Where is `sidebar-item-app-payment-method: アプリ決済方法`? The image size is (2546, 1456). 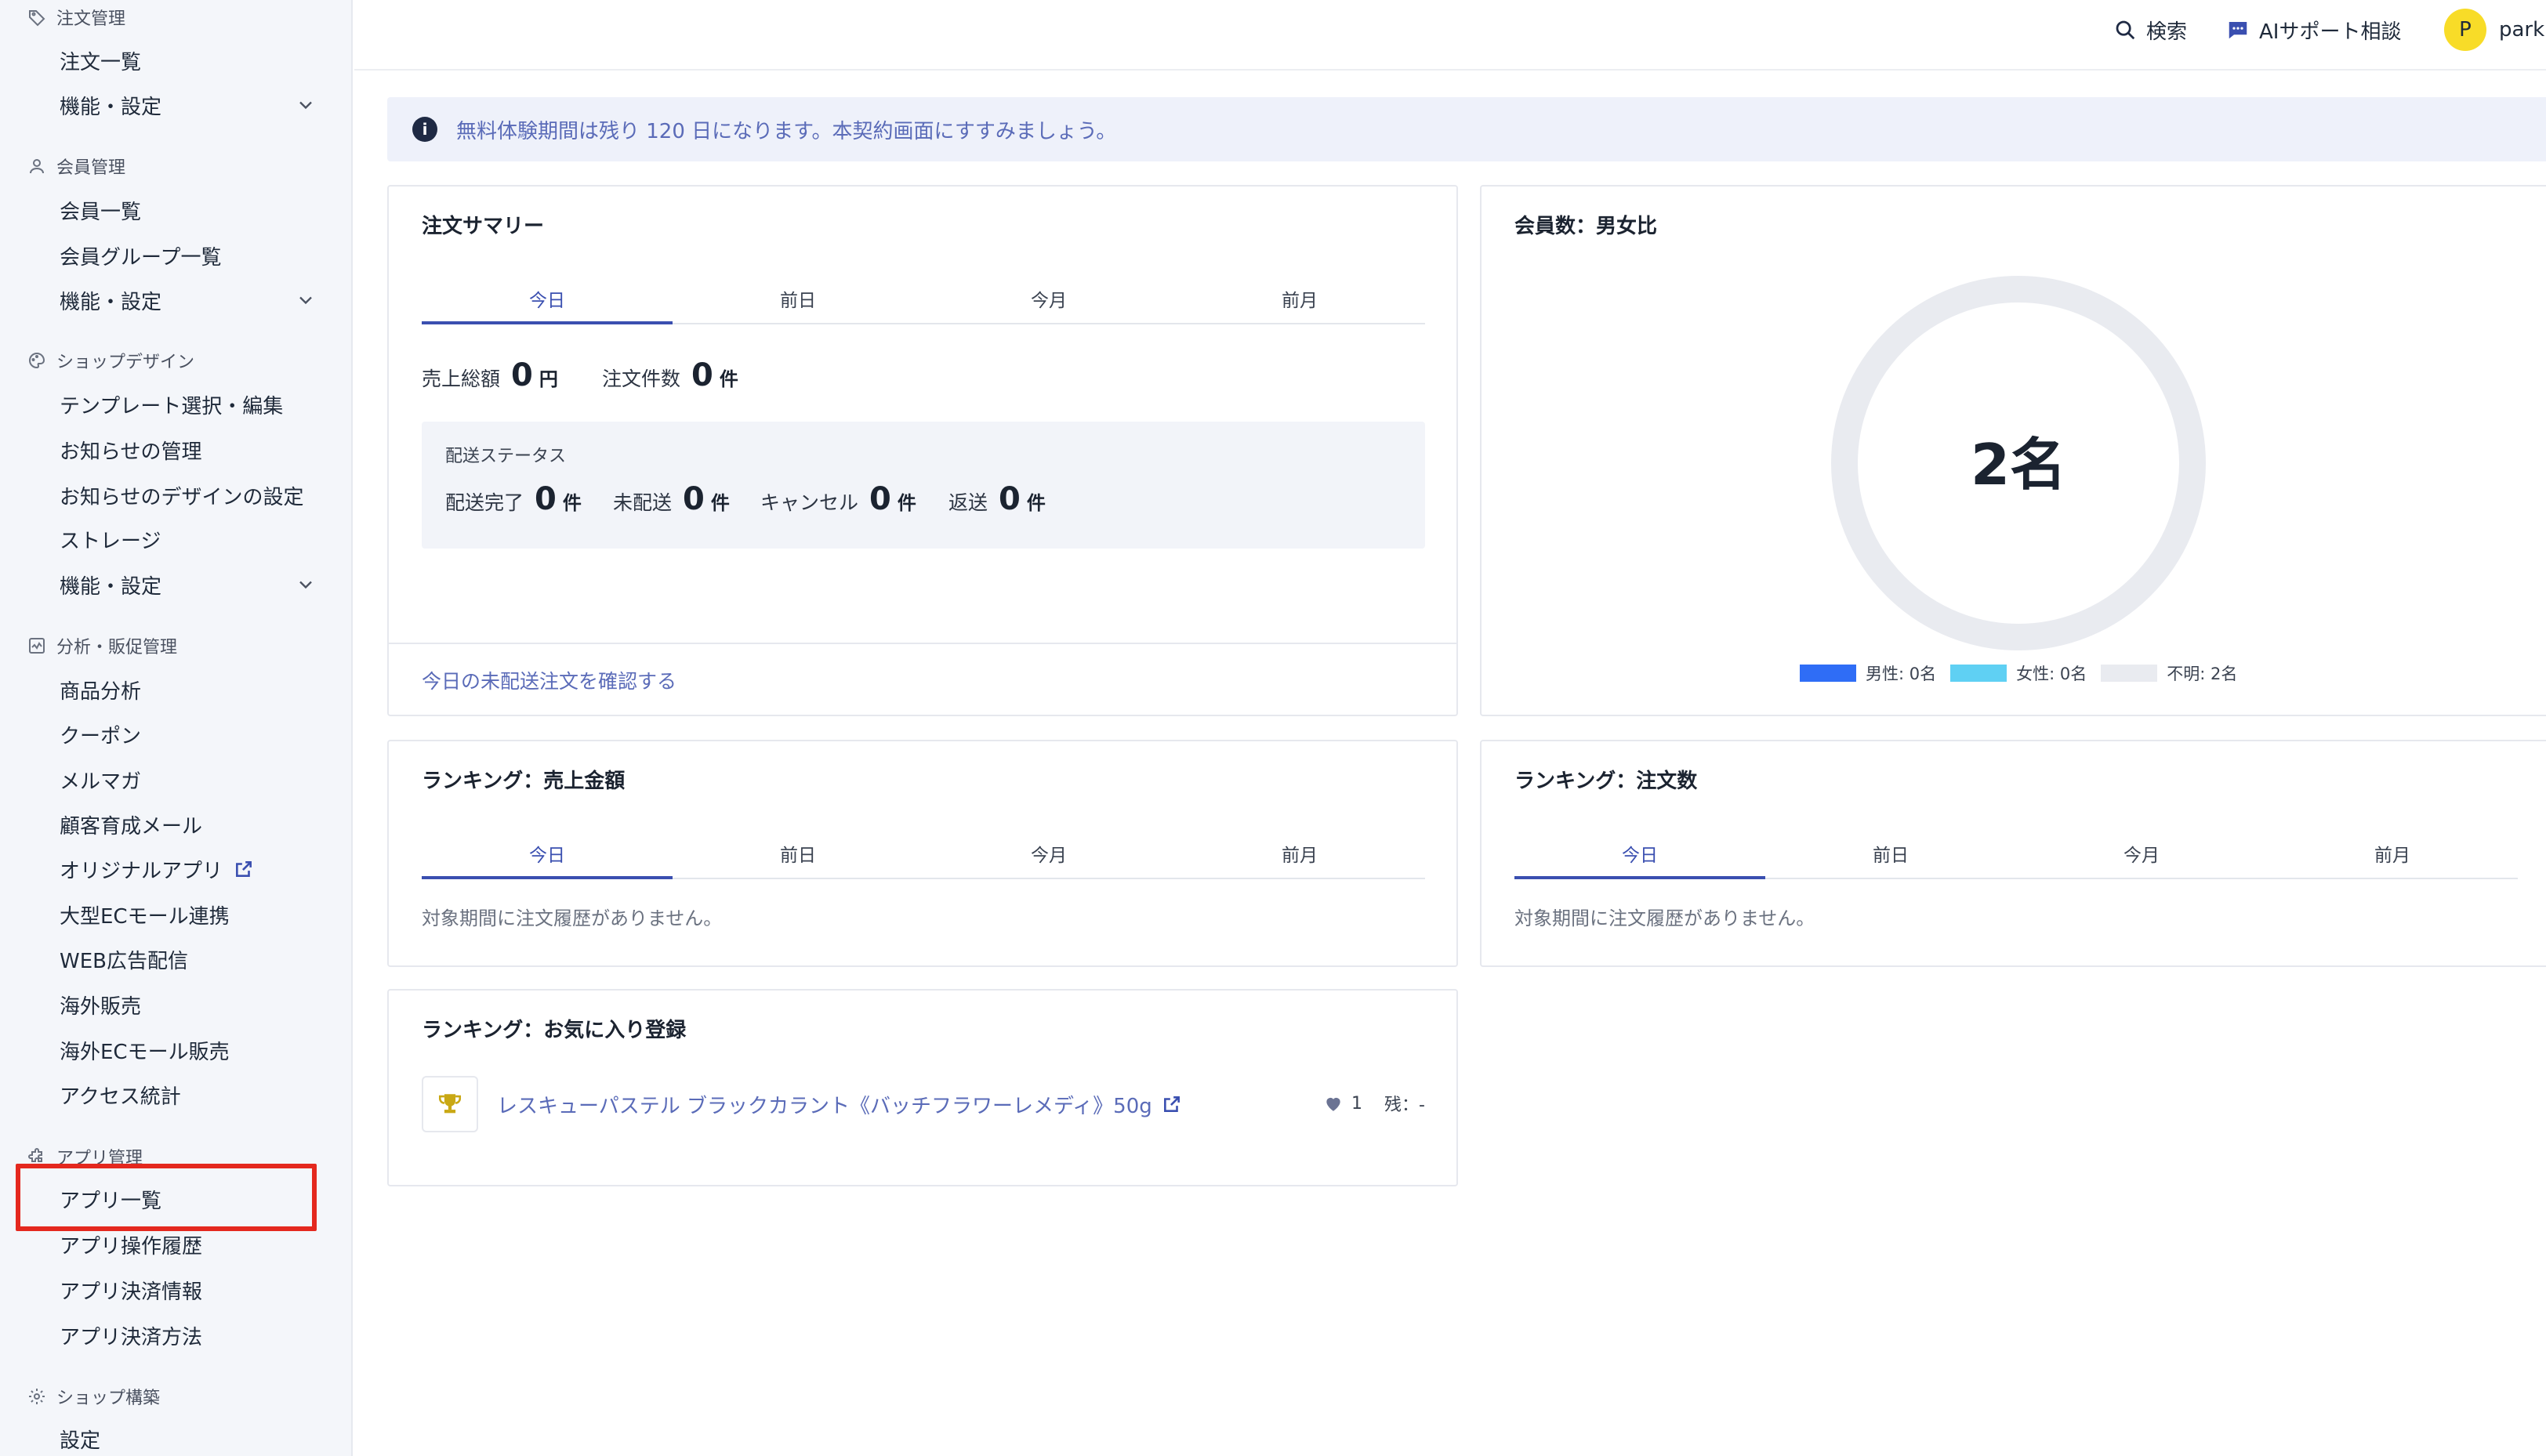
sidebar-item-app-payment-method: アプリ決済方法 is located at coordinates (131, 1335).